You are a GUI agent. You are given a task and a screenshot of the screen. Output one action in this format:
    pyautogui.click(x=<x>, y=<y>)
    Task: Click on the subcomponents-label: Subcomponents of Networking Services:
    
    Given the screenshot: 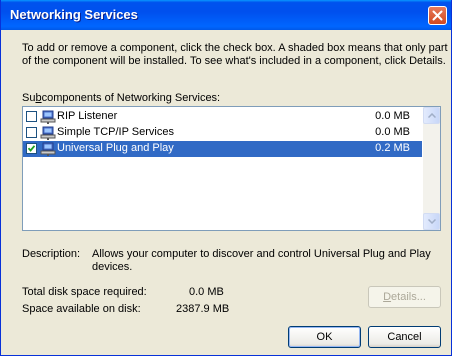 What is the action you would take?
    pyautogui.click(x=121, y=98)
    